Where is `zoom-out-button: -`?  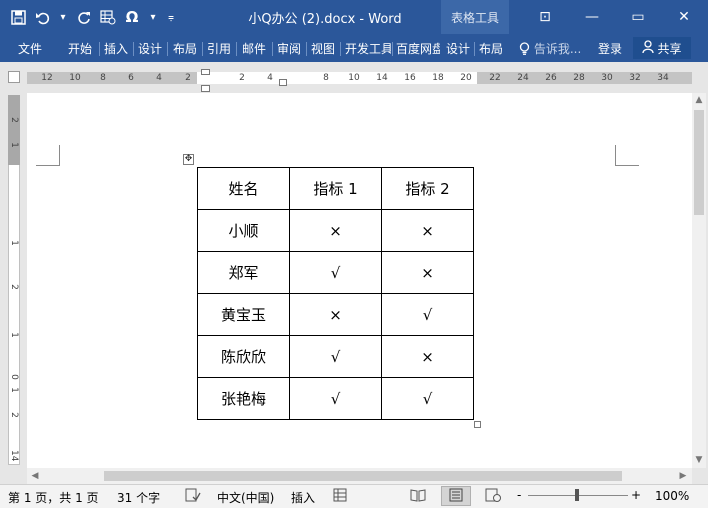
zoom-out-button: - is located at coordinates (519, 495).